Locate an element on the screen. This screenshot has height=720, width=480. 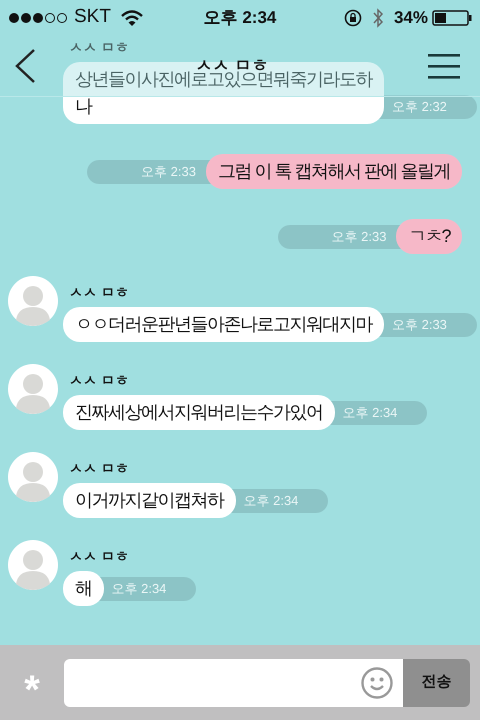
back-button is located at coordinates (25, 66).